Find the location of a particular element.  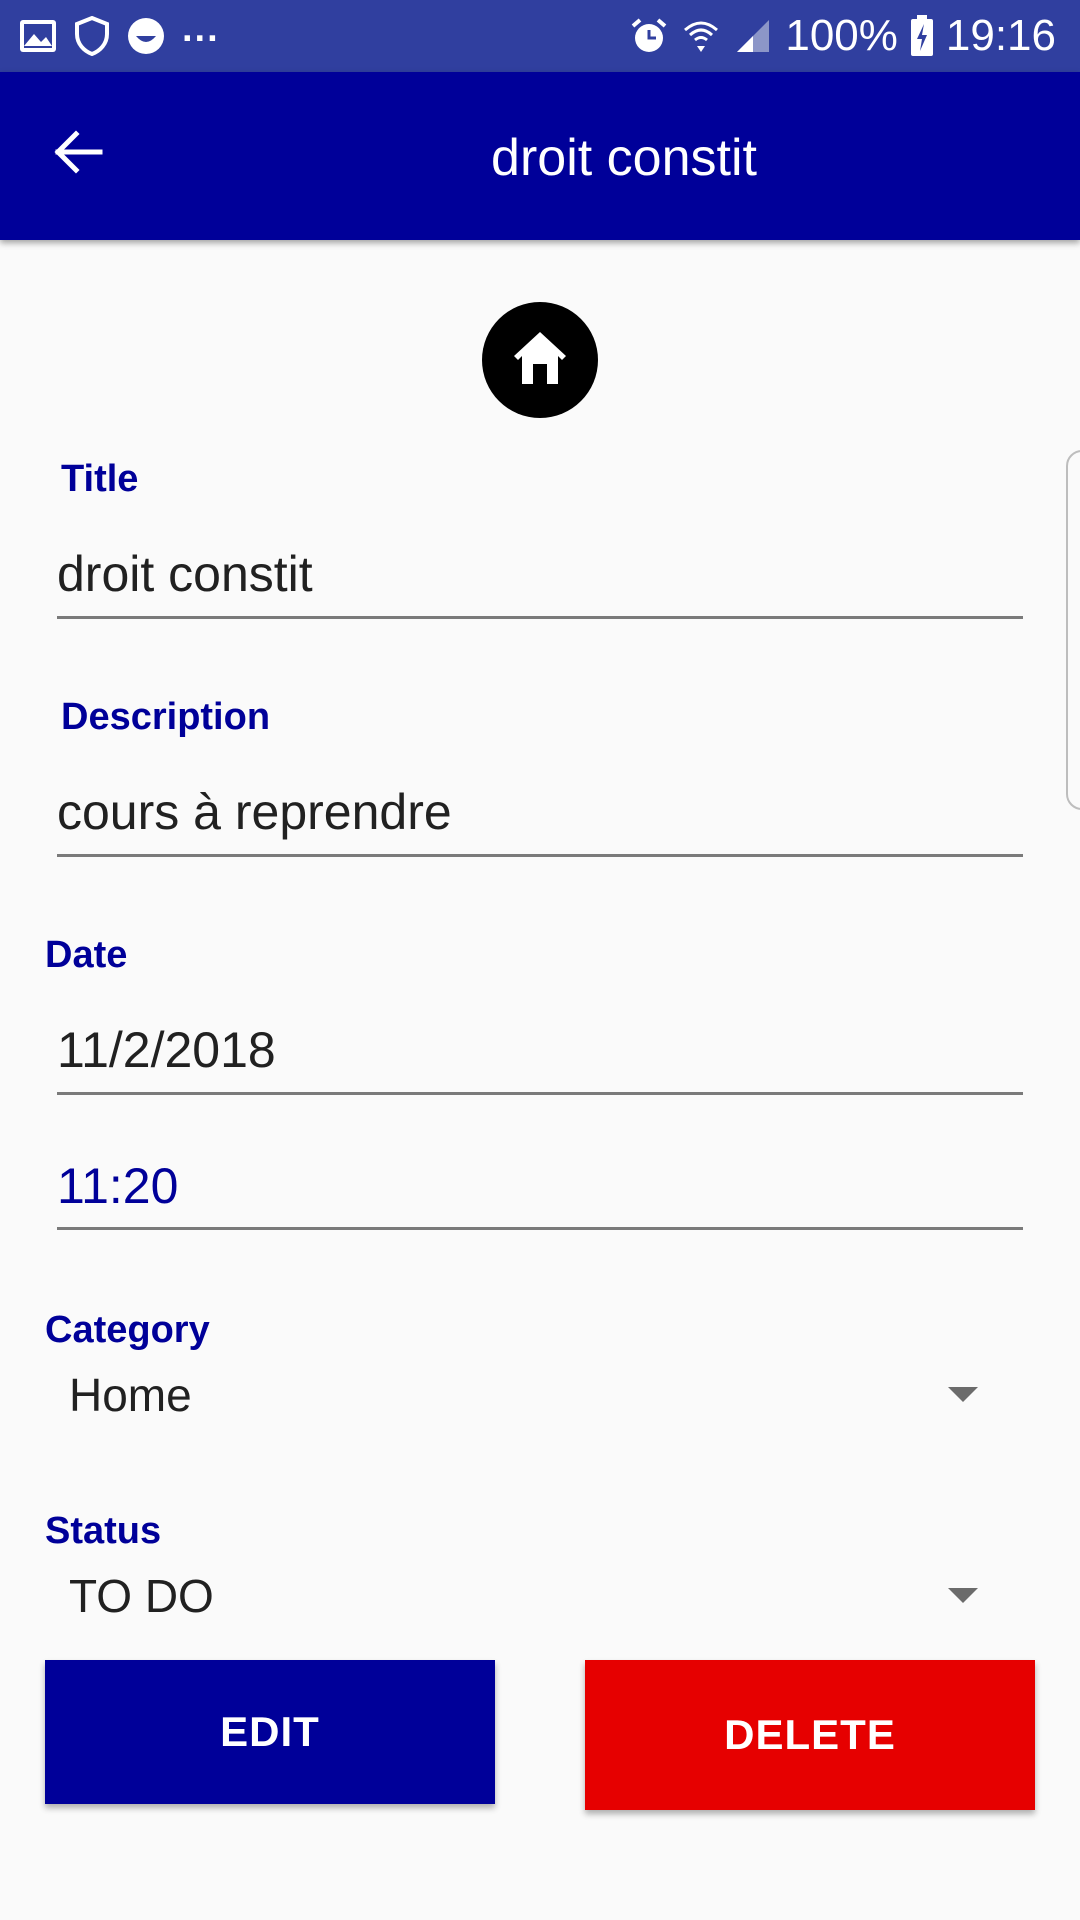

shield-icon is located at coordinates (92, 36).